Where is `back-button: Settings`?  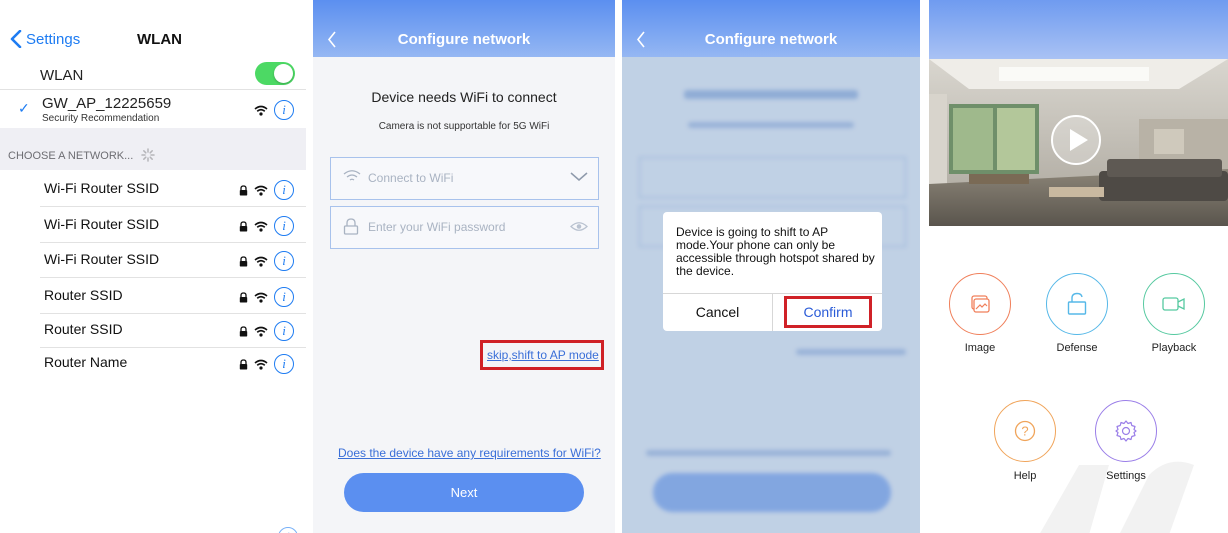
back-button: Settings is located at coordinates (45, 39).